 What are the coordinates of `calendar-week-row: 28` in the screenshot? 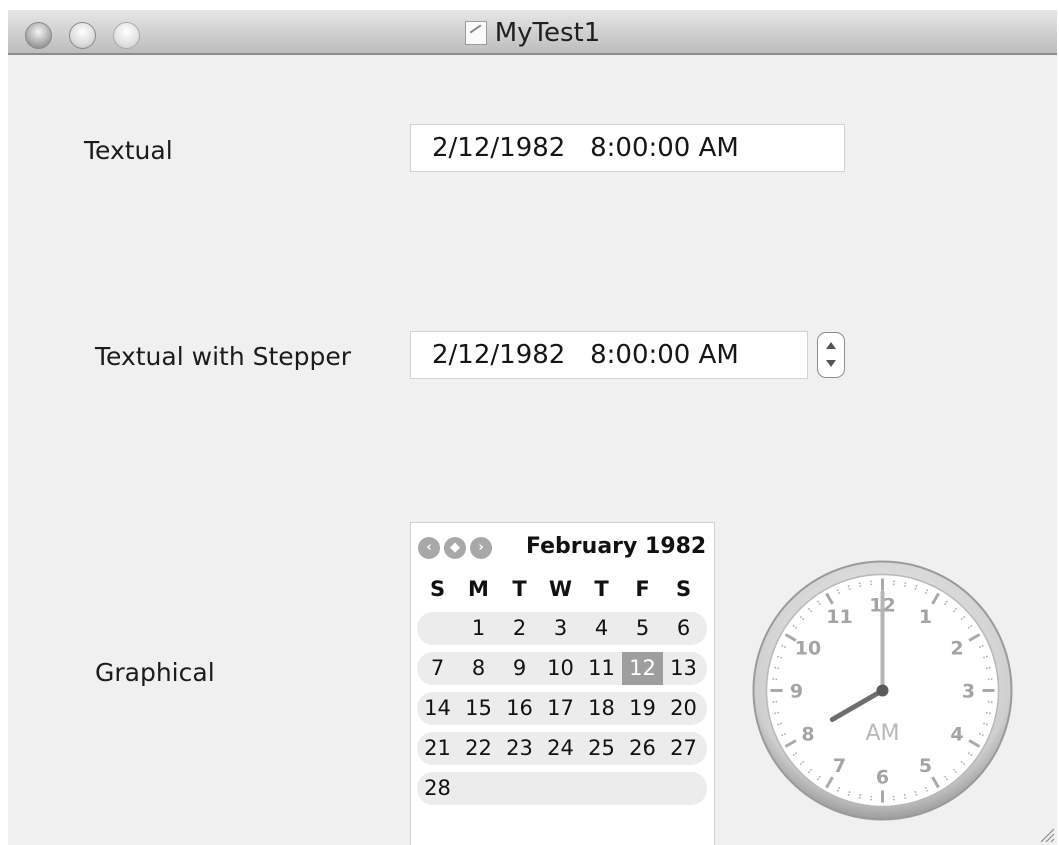 It's located at (562, 788).